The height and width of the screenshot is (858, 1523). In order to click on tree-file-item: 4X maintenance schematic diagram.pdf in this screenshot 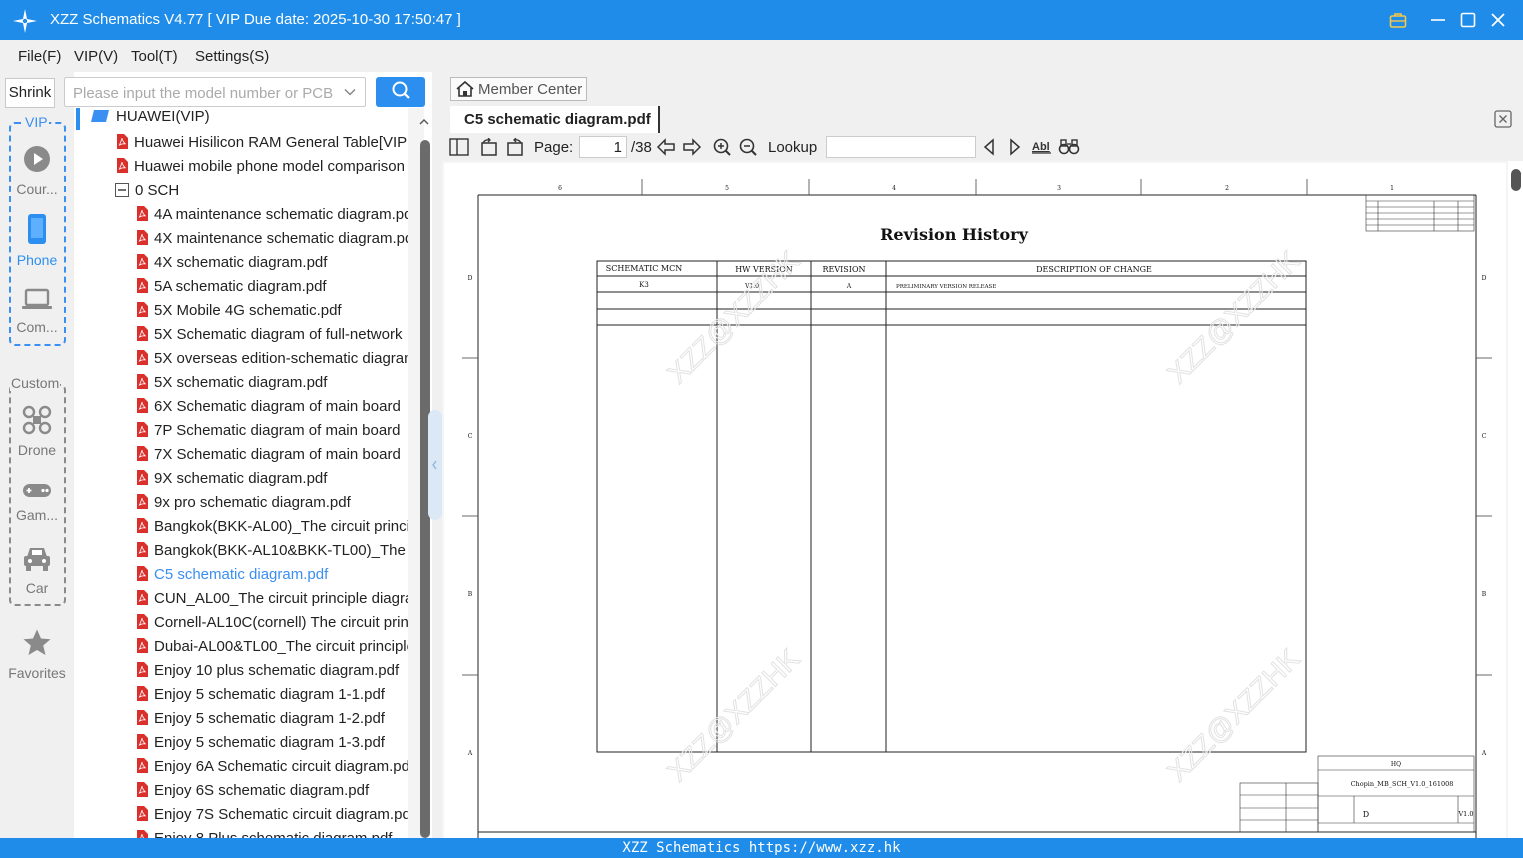, I will do `click(272, 241)`.